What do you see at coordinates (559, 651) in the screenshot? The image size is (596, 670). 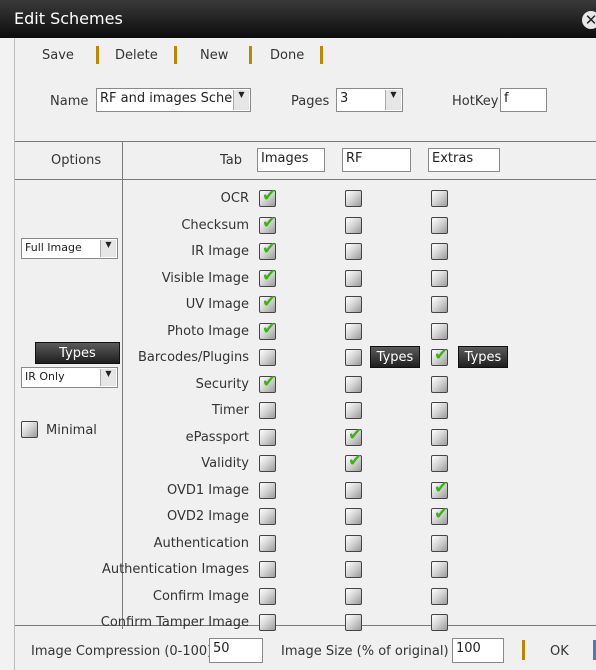 I see `ok-button: OK` at bounding box center [559, 651].